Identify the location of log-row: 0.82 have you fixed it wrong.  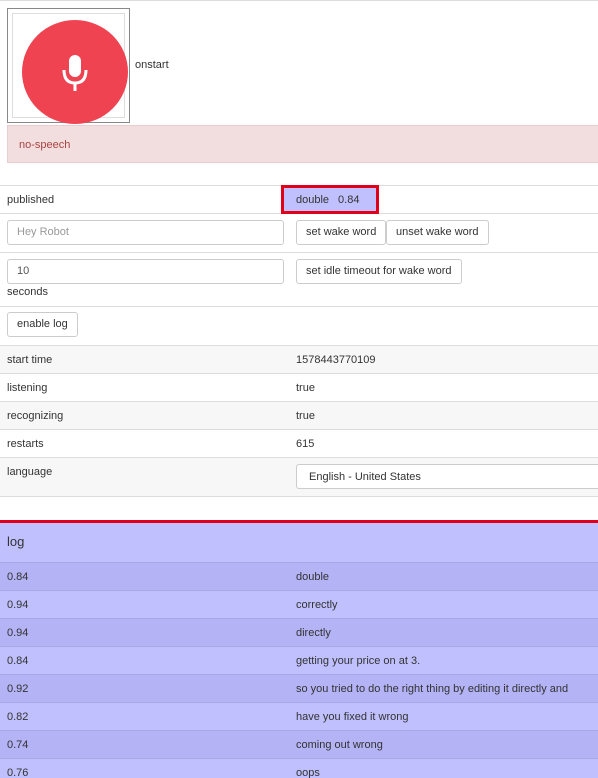
(299, 716).